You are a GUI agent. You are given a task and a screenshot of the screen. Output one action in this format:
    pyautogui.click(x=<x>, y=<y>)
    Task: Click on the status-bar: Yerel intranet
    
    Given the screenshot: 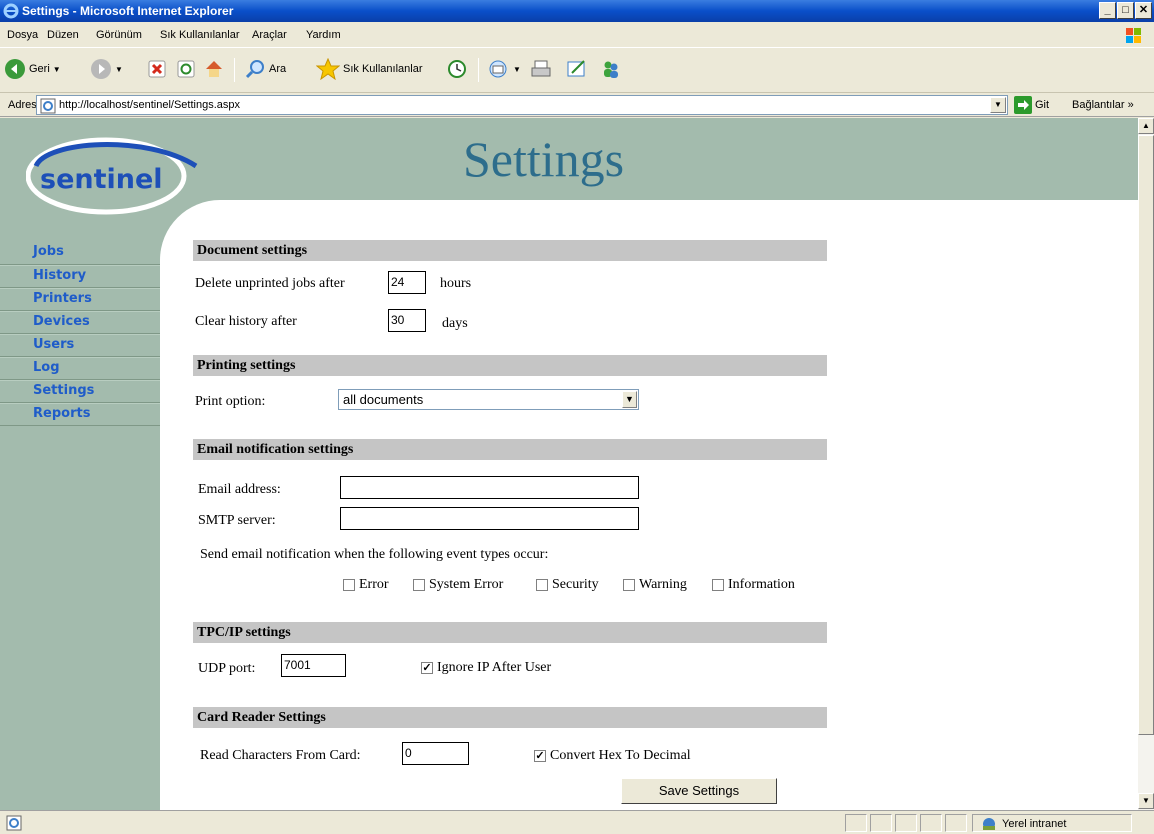 What is the action you would take?
    pyautogui.click(x=577, y=822)
    